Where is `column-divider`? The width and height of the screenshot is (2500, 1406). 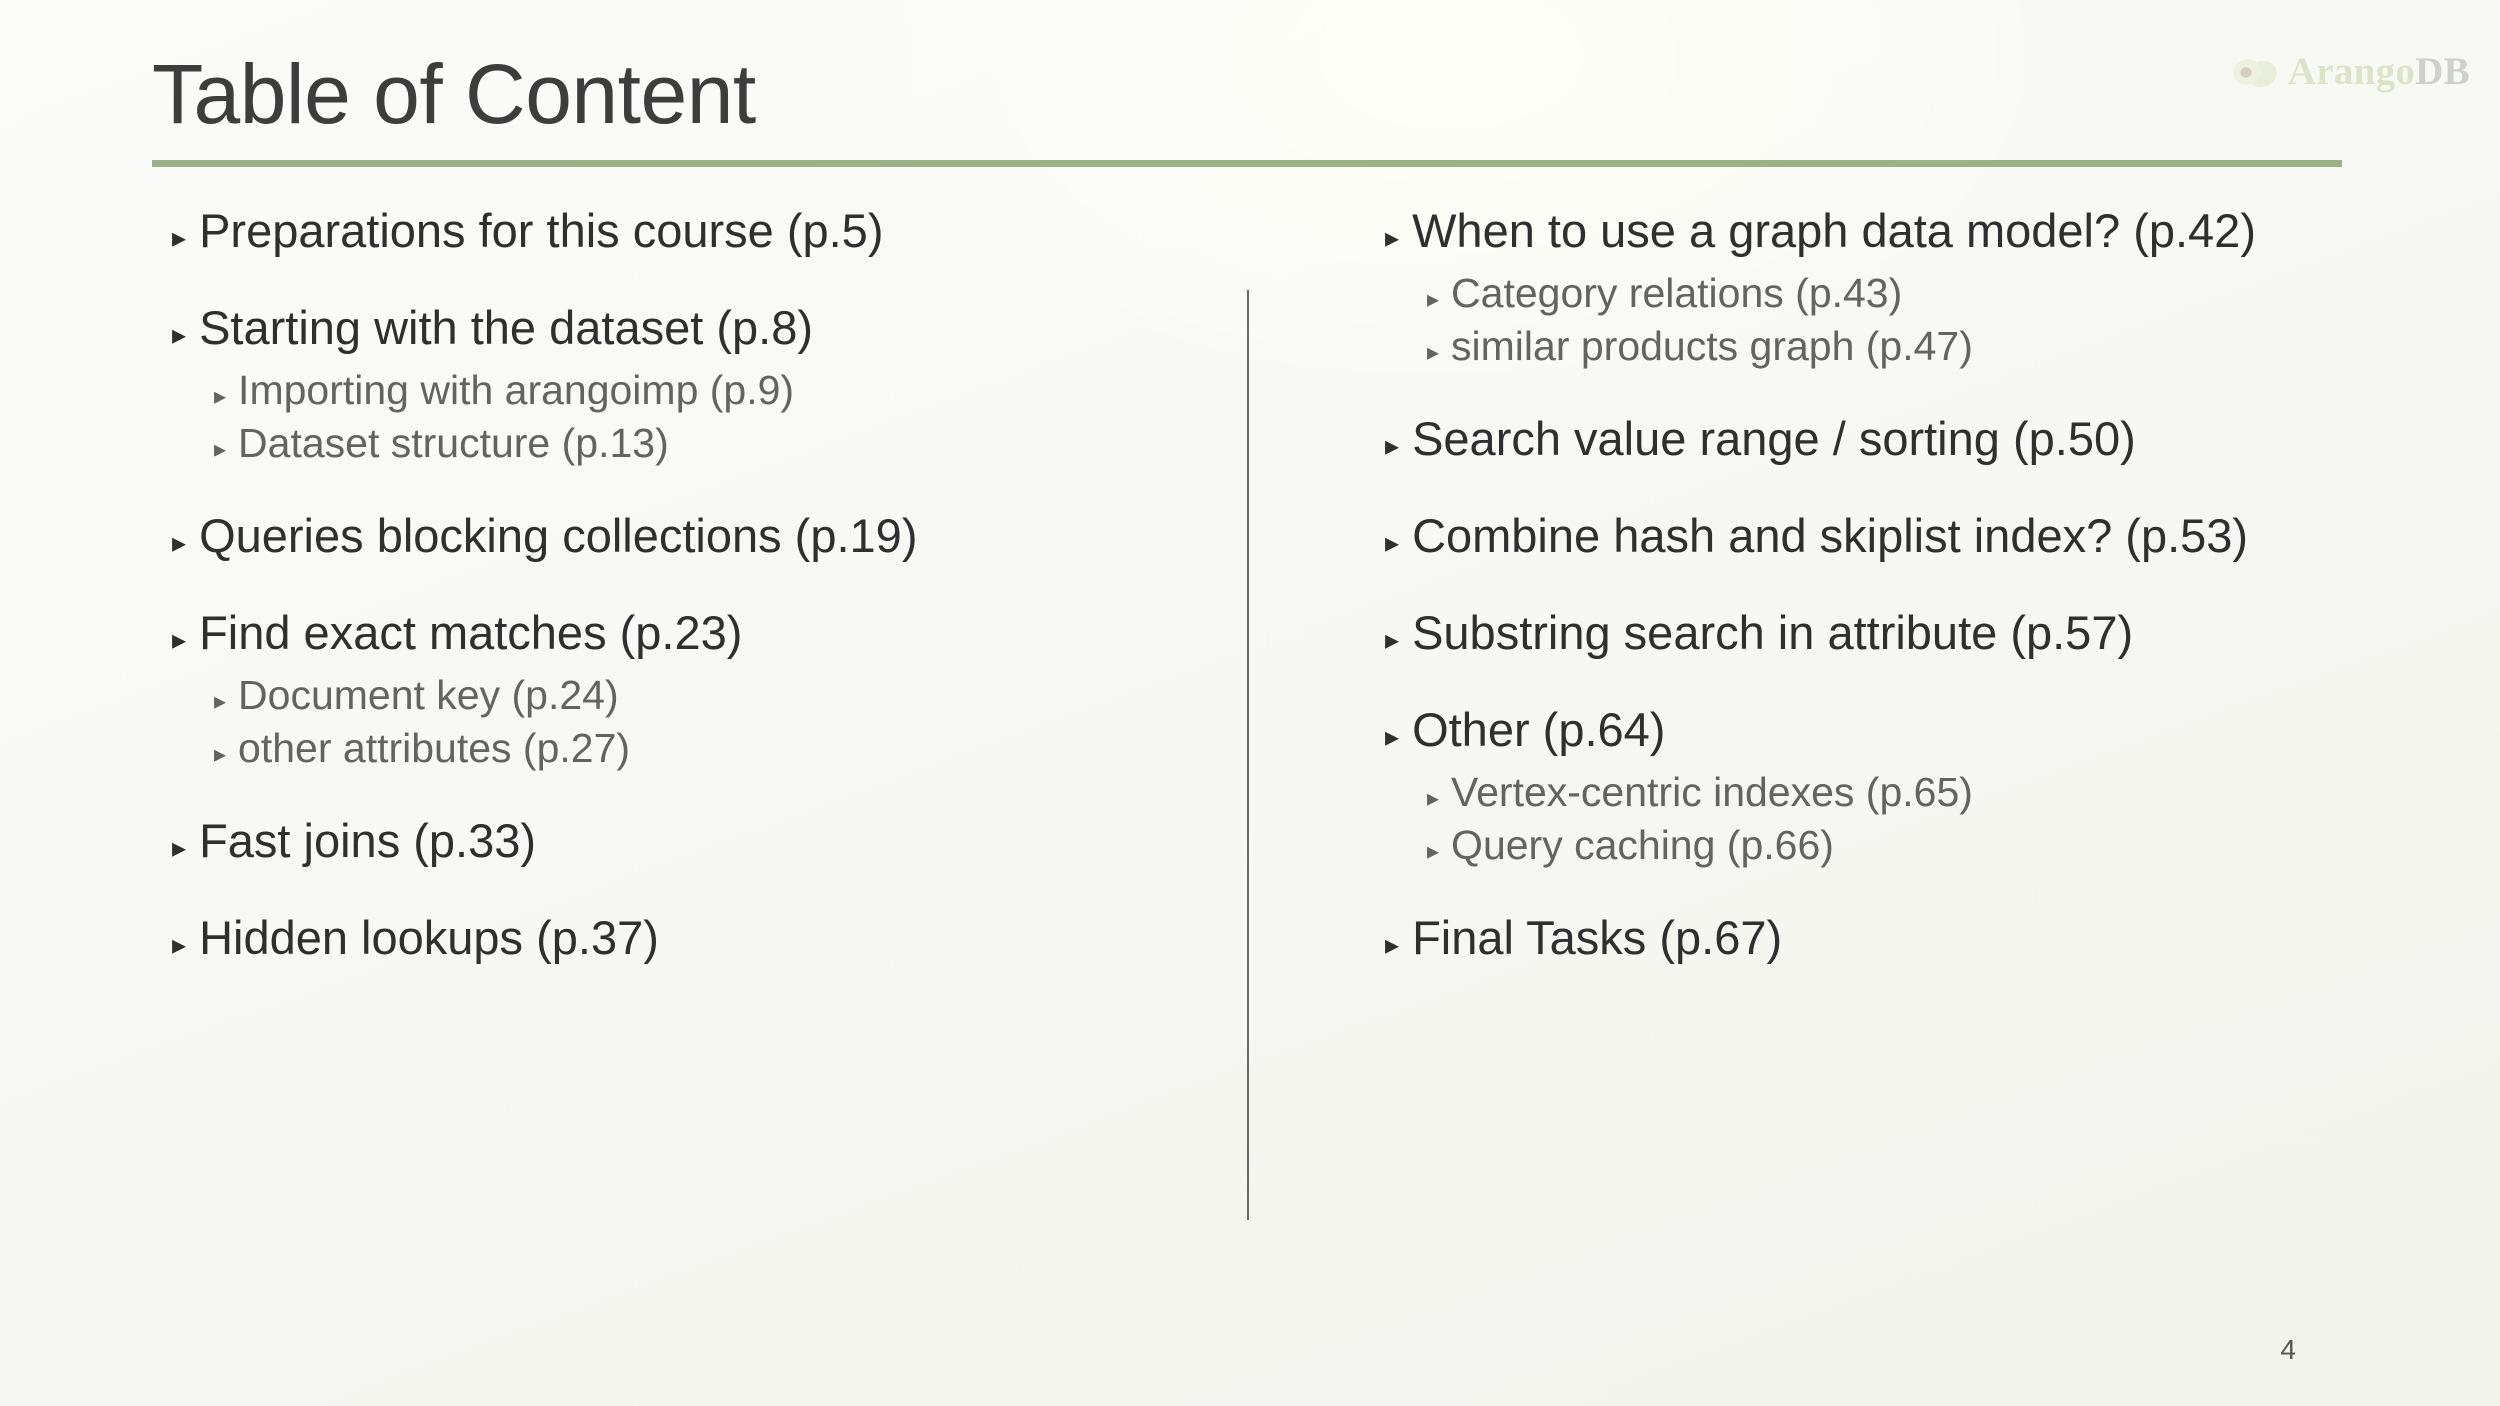
column-divider is located at coordinates (1248, 755).